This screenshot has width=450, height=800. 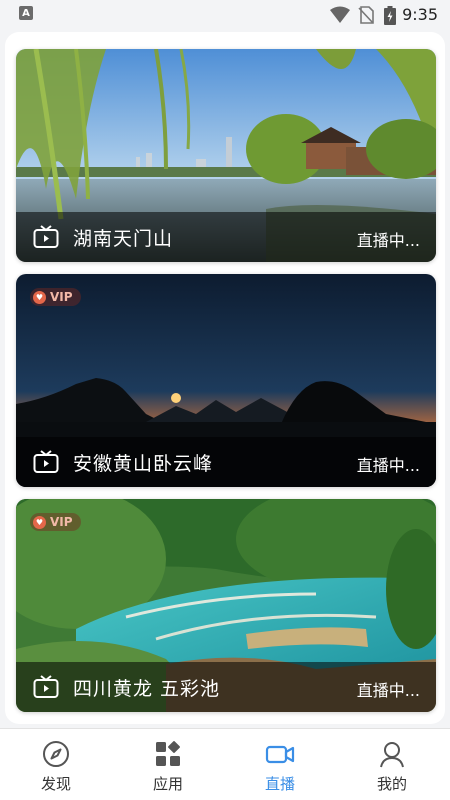 I want to click on tab-live: 直播, so click(x=280, y=764).